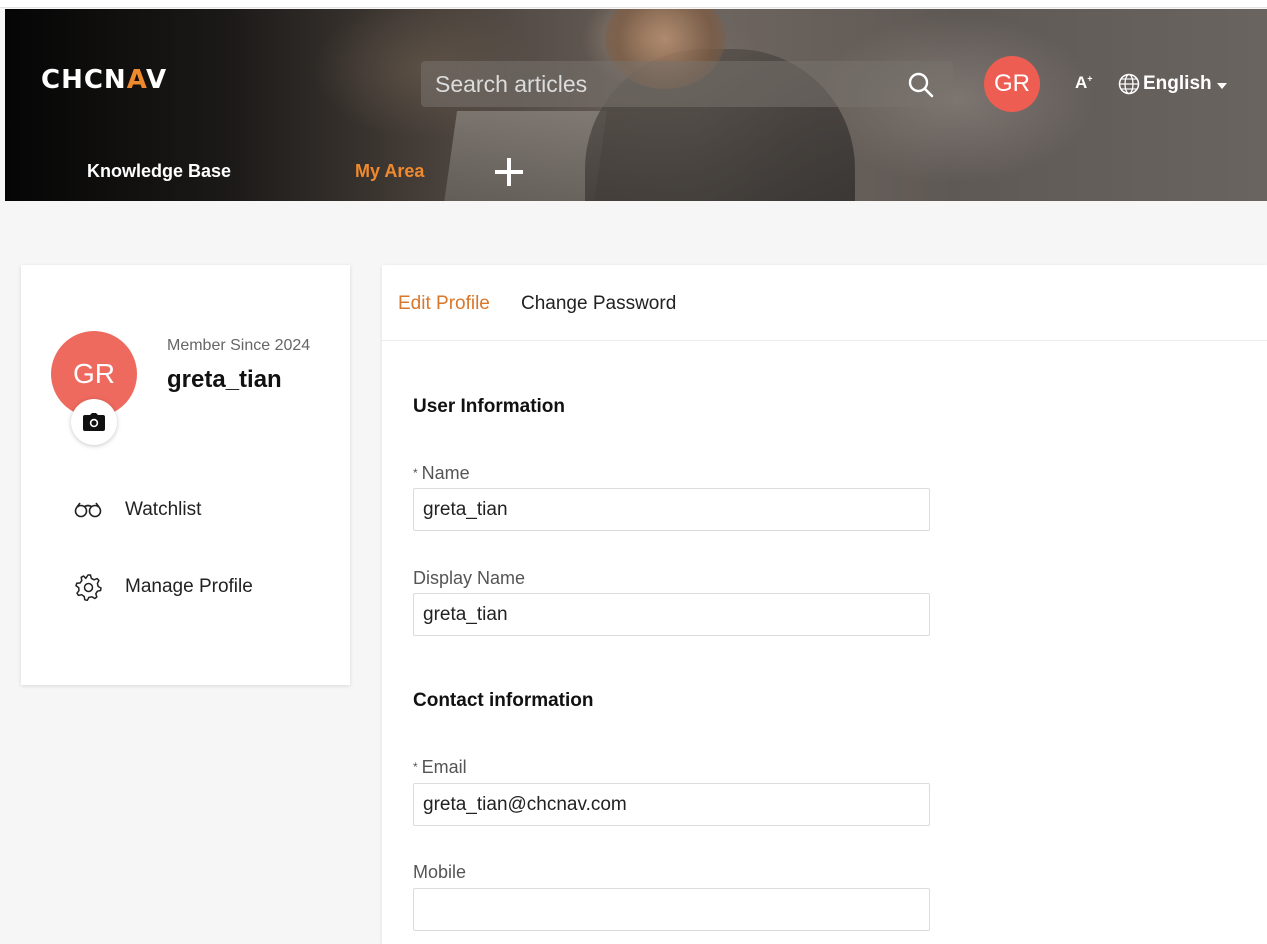 Image resolution: width=1267 pixels, height=944 pixels. I want to click on nav-knowledge-base: Knowledge Base, so click(159, 171).